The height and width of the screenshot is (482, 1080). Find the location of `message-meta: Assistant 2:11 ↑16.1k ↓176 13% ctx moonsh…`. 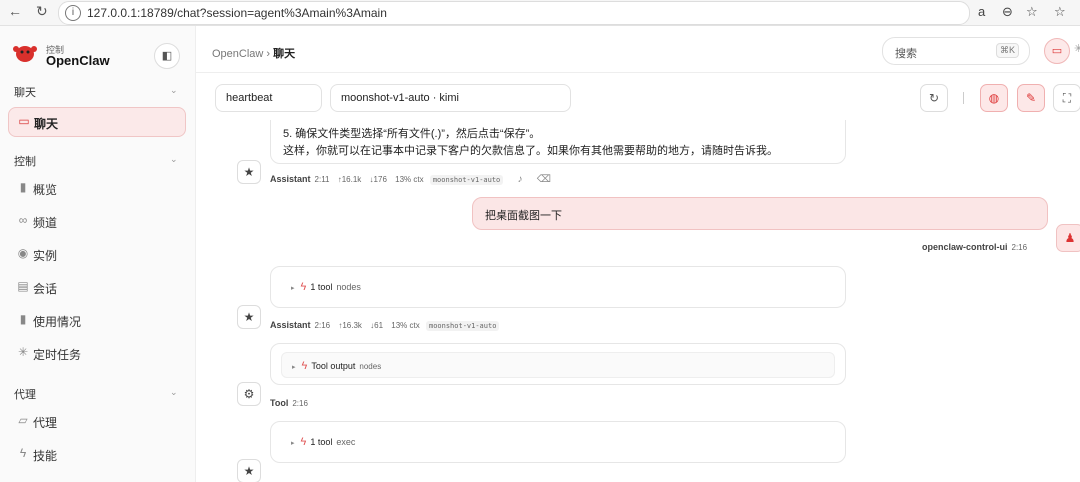

message-meta: Assistant 2:11 ↑16.1k ↓176 13% ctx moonsh… is located at coordinates (410, 179).